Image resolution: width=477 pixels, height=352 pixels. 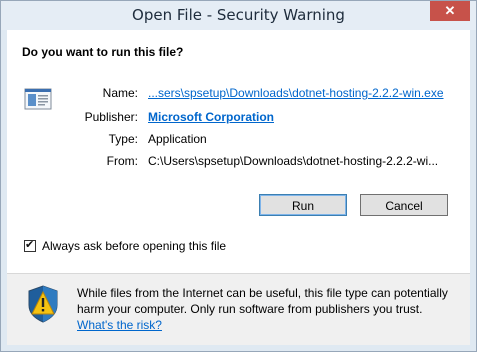 What do you see at coordinates (123, 139) in the screenshot?
I see `type-label: Type:` at bounding box center [123, 139].